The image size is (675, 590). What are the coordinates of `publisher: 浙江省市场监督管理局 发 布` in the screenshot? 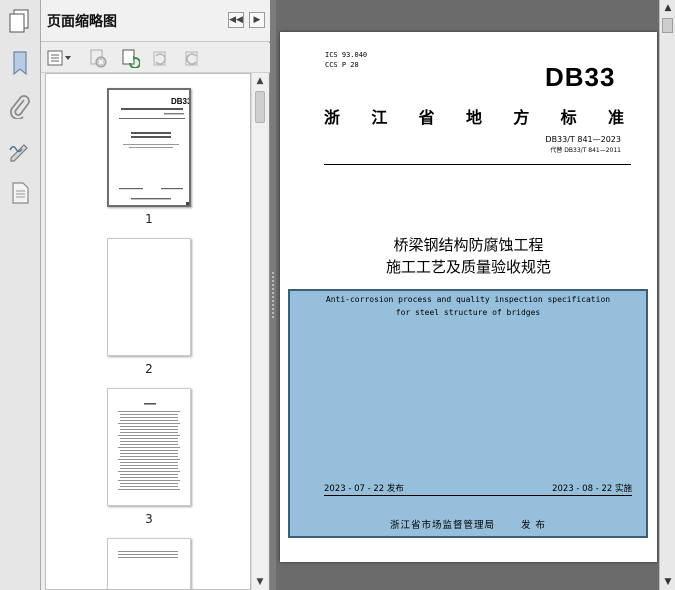 It's located at (468, 524).